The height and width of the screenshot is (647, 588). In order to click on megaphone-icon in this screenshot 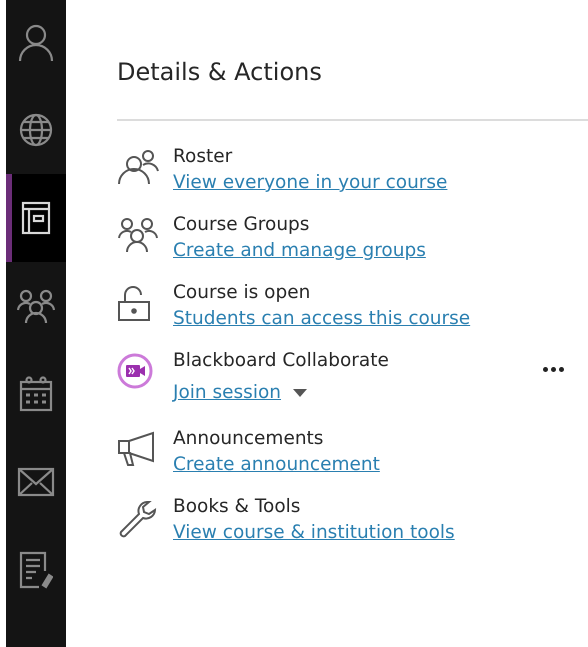, I will do `click(137, 450)`.